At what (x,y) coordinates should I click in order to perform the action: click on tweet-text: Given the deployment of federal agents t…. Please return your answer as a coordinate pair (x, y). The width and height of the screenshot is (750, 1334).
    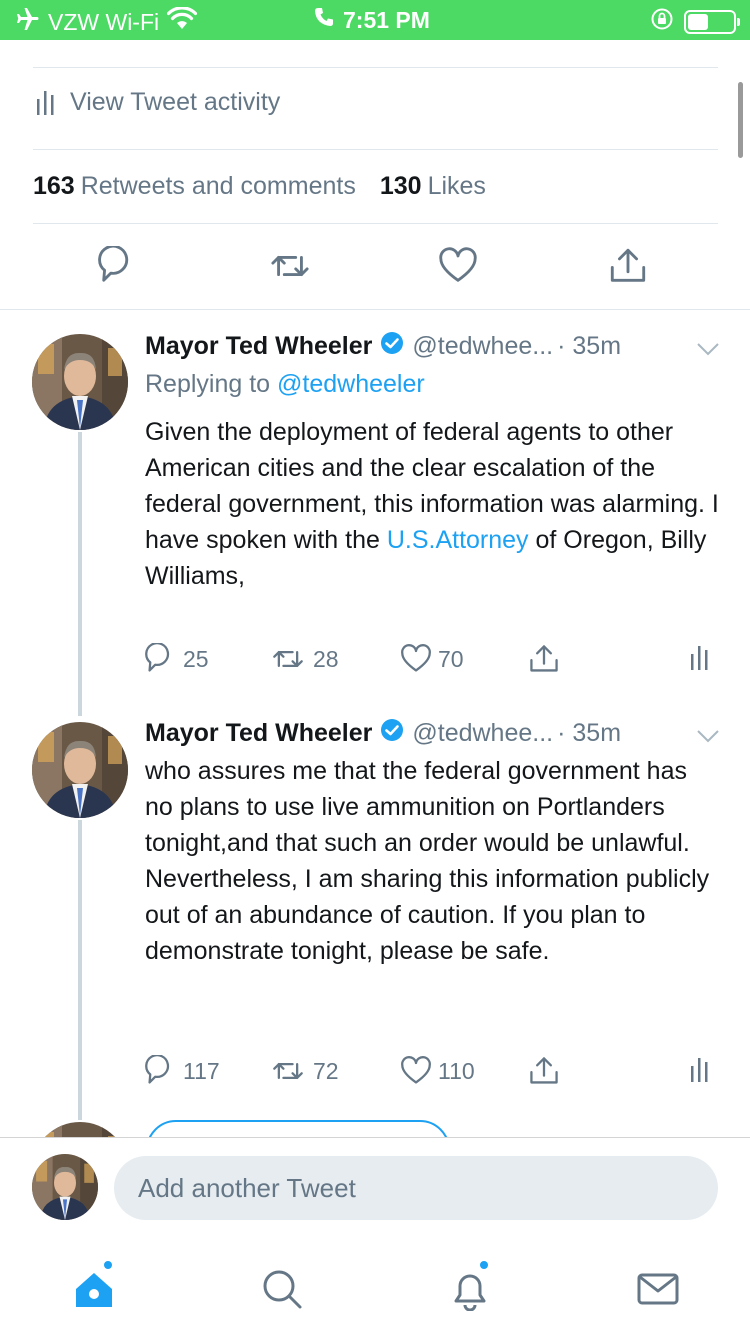
    Looking at the image, I should click on (432, 504).